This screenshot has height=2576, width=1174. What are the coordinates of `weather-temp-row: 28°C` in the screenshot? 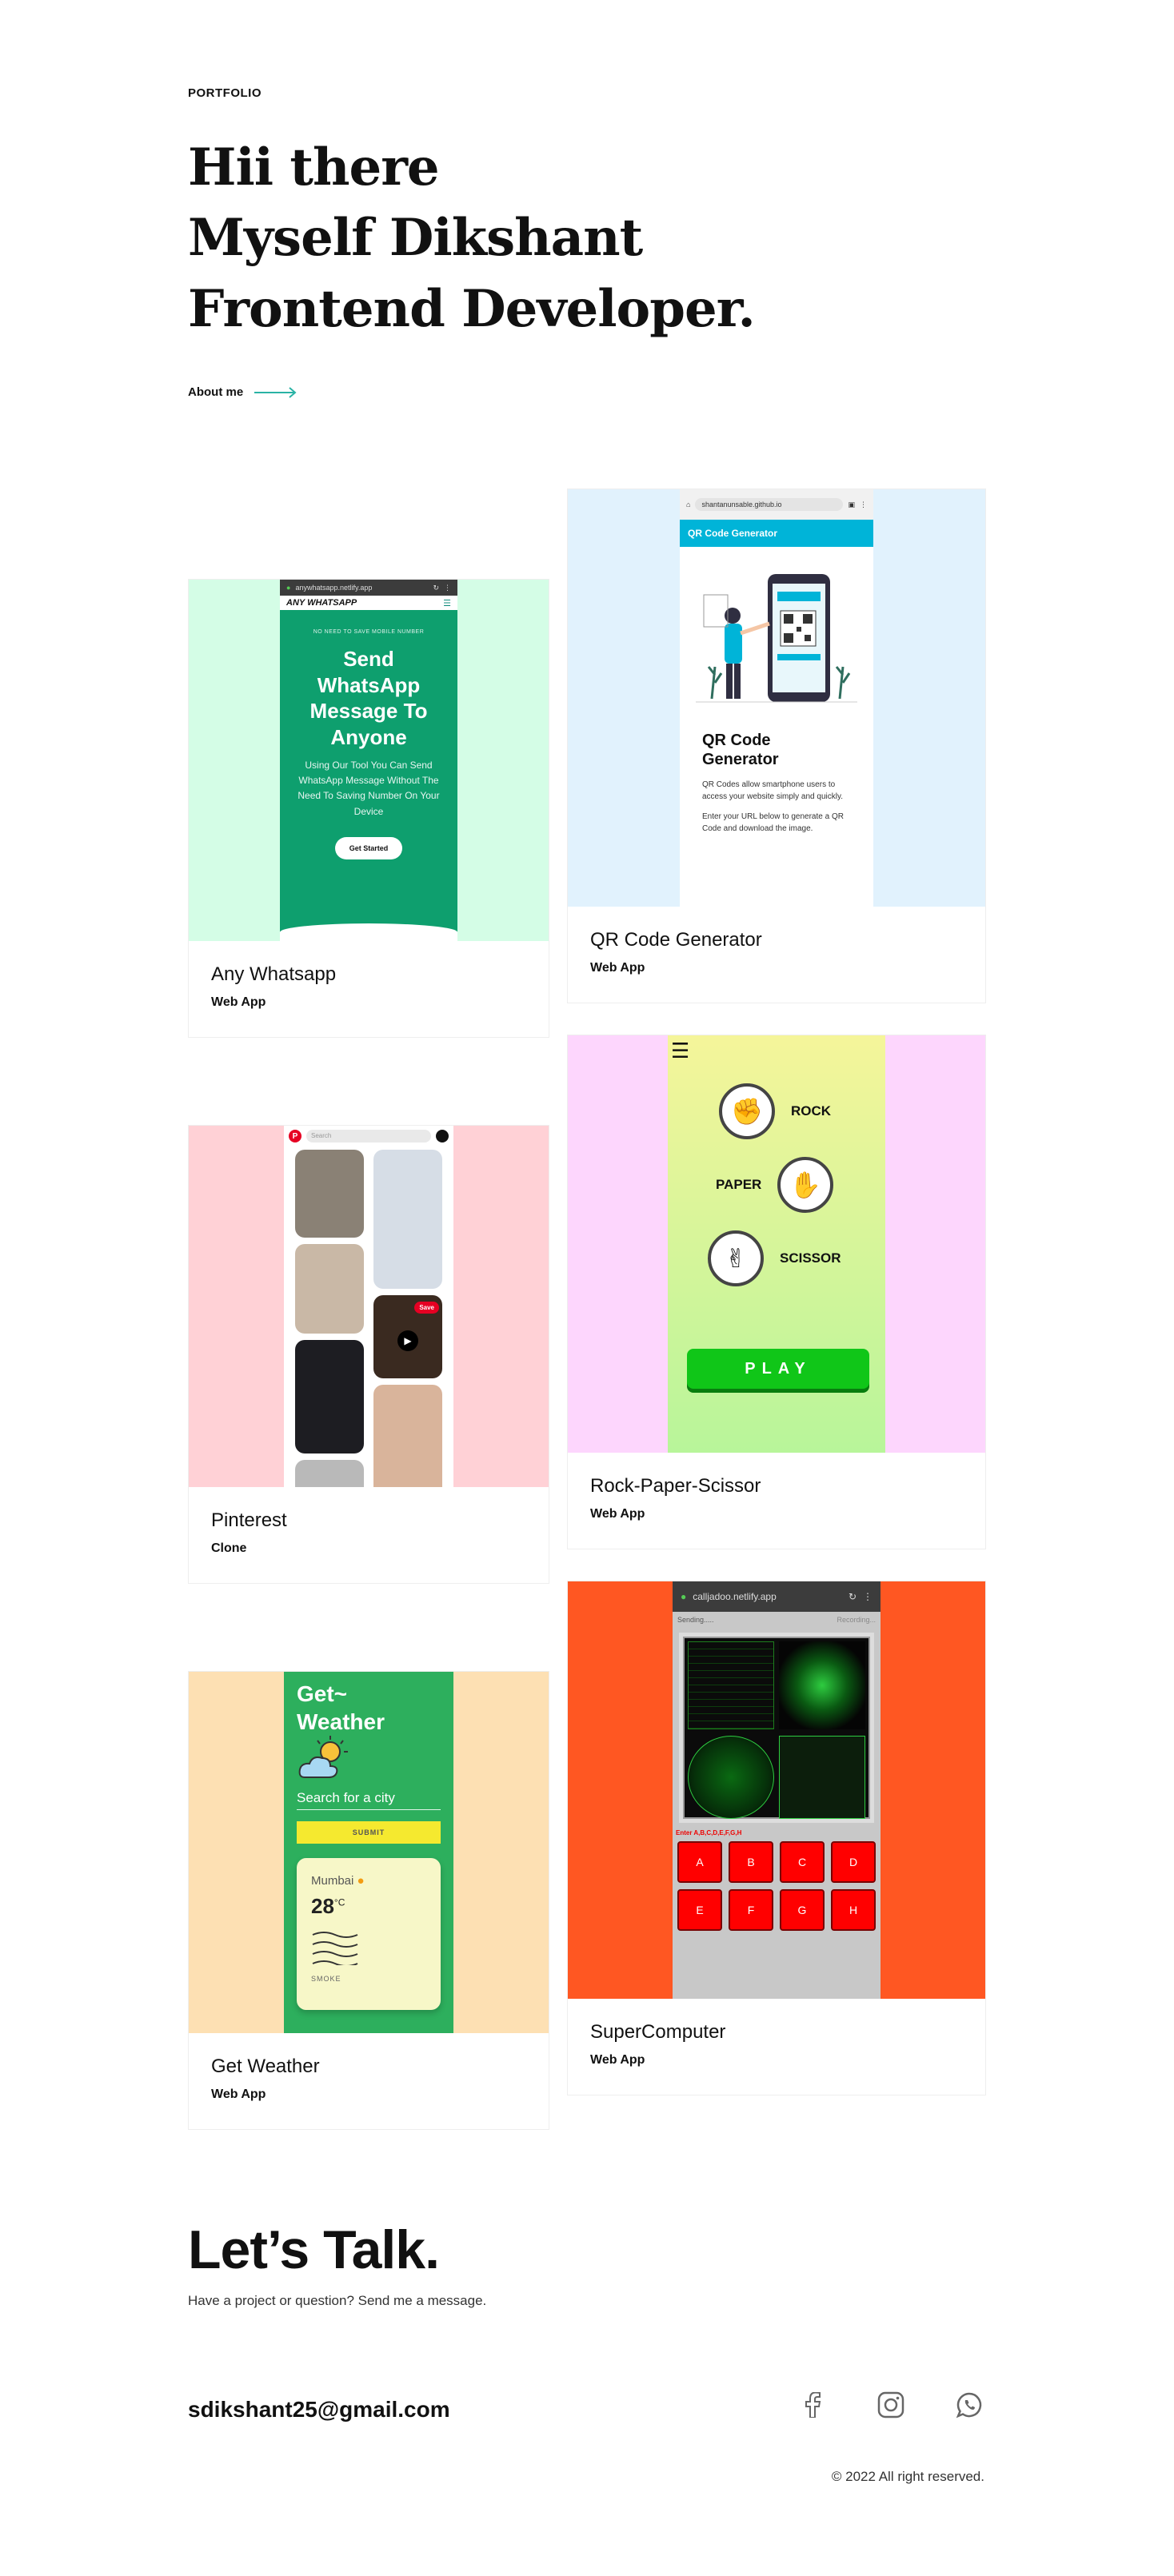 It's located at (368, 1907).